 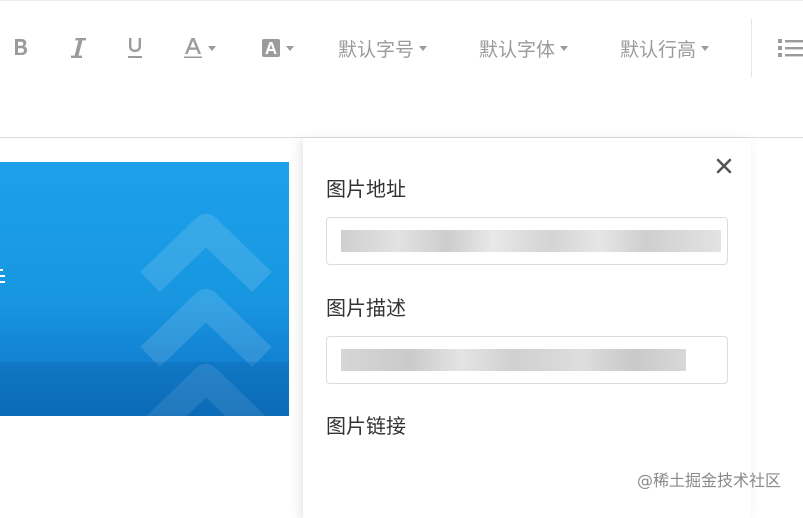 I want to click on underline-icon, so click(x=135, y=48).